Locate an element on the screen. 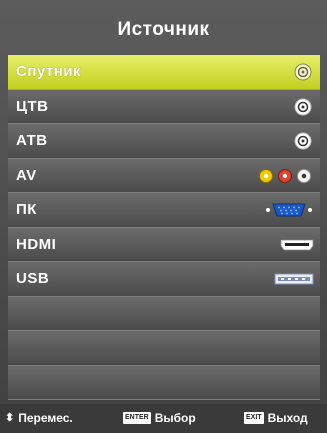 This screenshot has width=327, height=433. footer-hints: ⬍ Перемес. ENTER Выбор EXIT Выход is located at coordinates (163, 418).